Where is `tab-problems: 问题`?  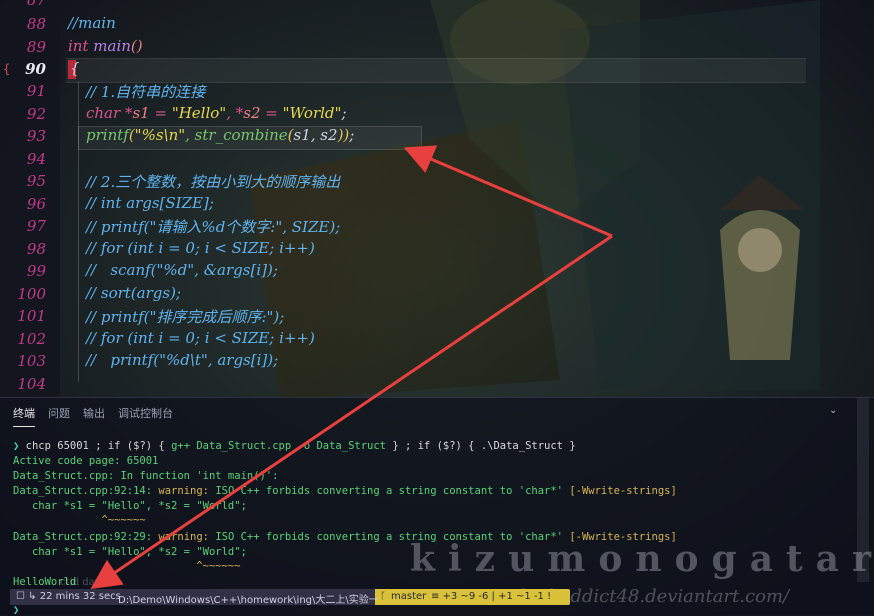
tab-problems: 问题 is located at coordinates (59, 413).